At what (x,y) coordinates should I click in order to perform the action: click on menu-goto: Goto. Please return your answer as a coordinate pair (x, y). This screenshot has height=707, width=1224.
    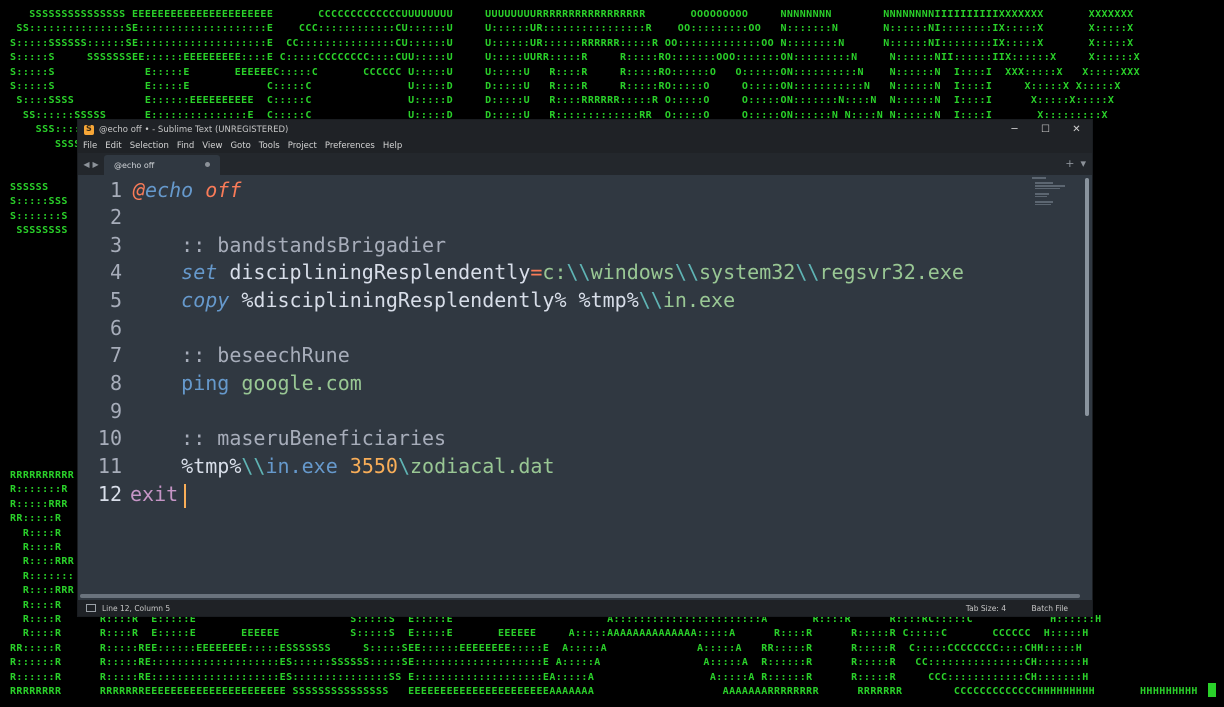
    Looking at the image, I should click on (240, 146).